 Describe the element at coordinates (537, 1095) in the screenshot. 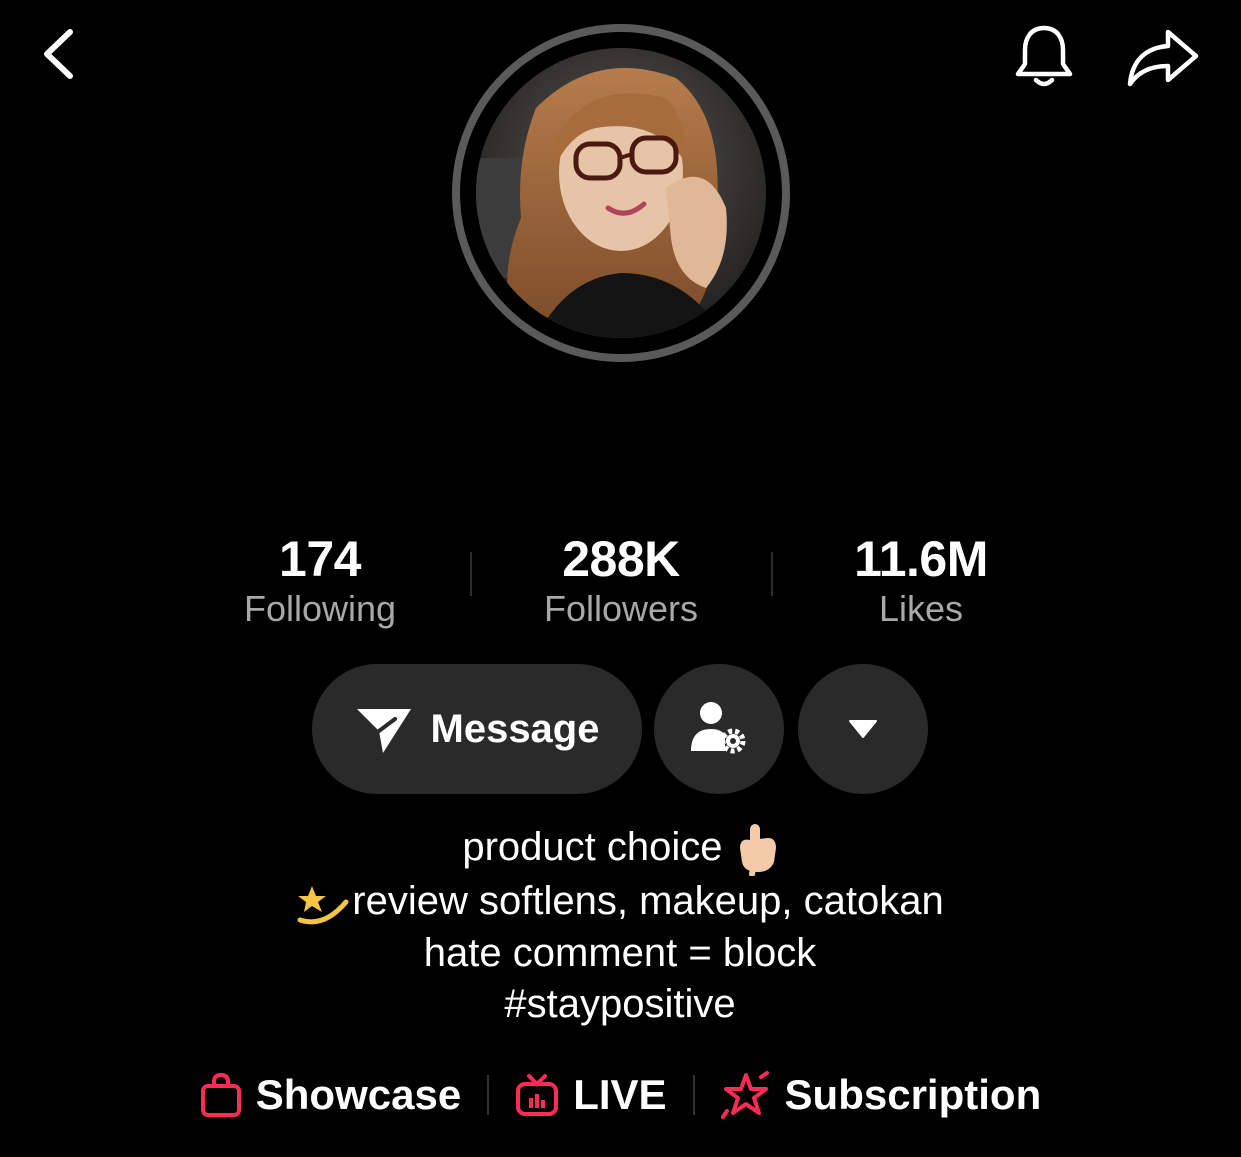

I see `live-tv-icon` at that location.